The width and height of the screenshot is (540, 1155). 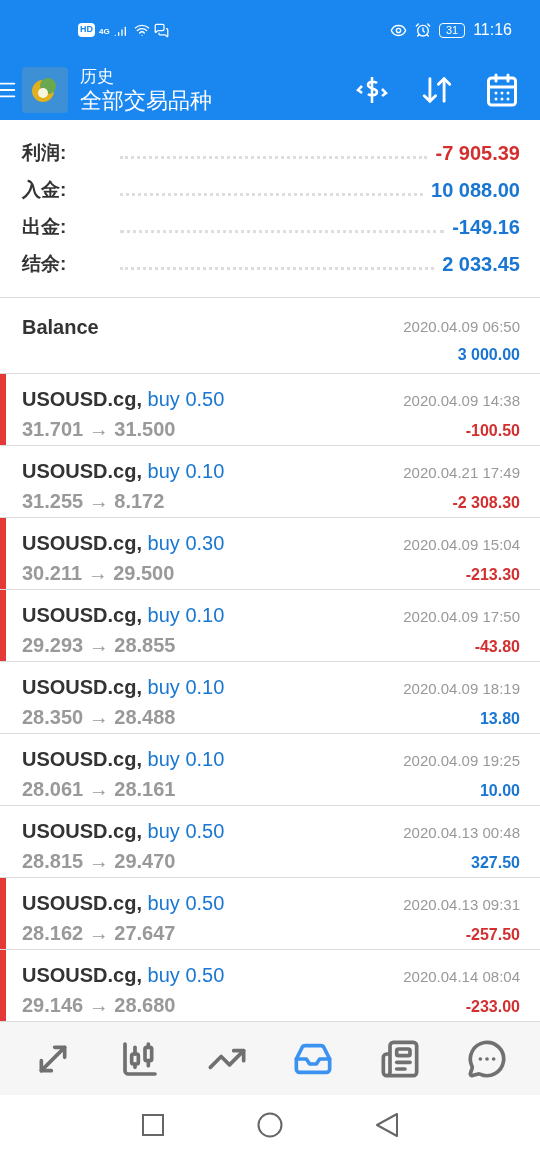 What do you see at coordinates (486, 227) in the screenshot?
I see `summary-value: -149.16` at bounding box center [486, 227].